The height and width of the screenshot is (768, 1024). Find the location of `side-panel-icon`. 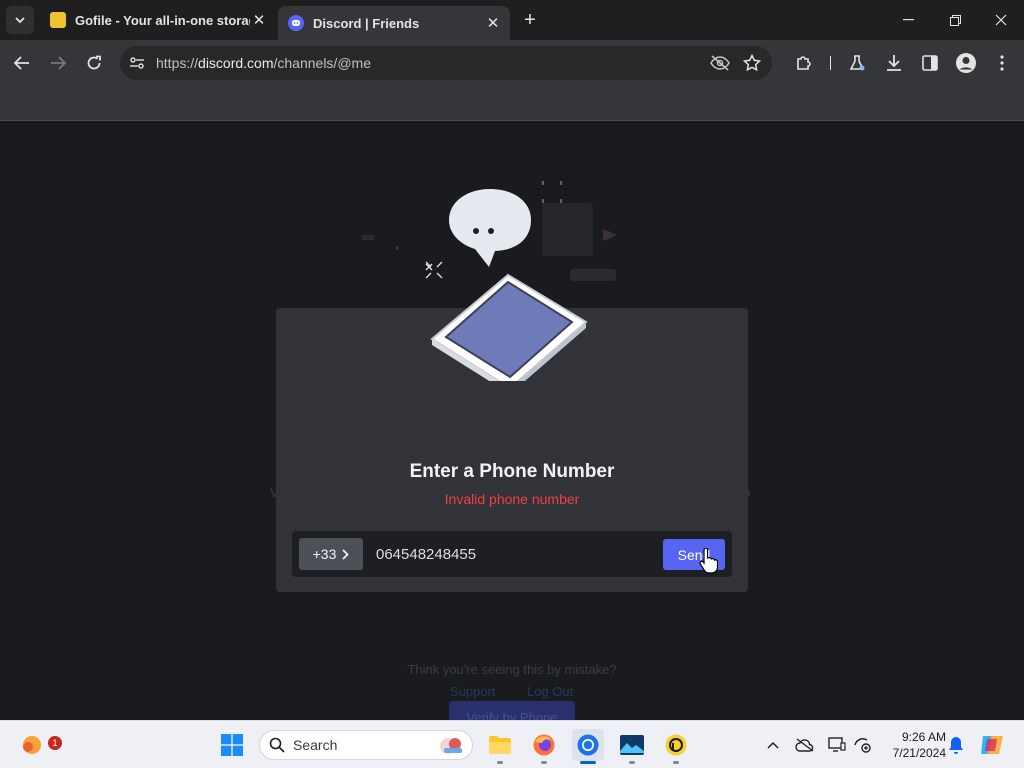

side-panel-icon is located at coordinates (930, 63).